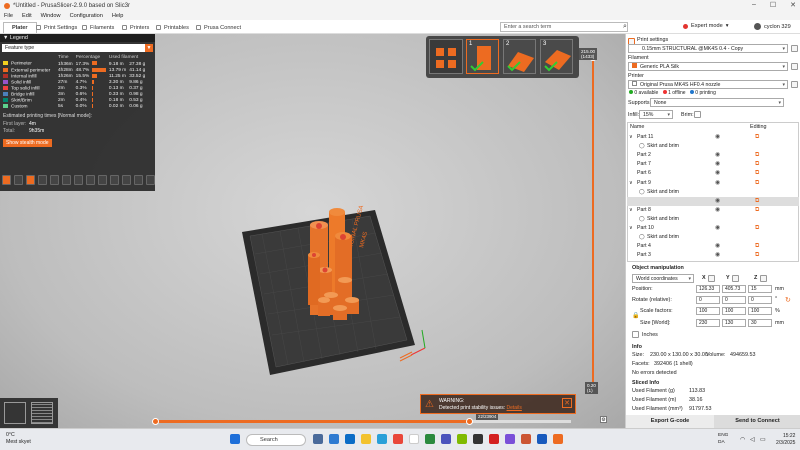 This screenshot has height=450, width=800. What do you see at coordinates (670, 421) in the screenshot?
I see `export-gcode-button: Export G-code` at bounding box center [670, 421].